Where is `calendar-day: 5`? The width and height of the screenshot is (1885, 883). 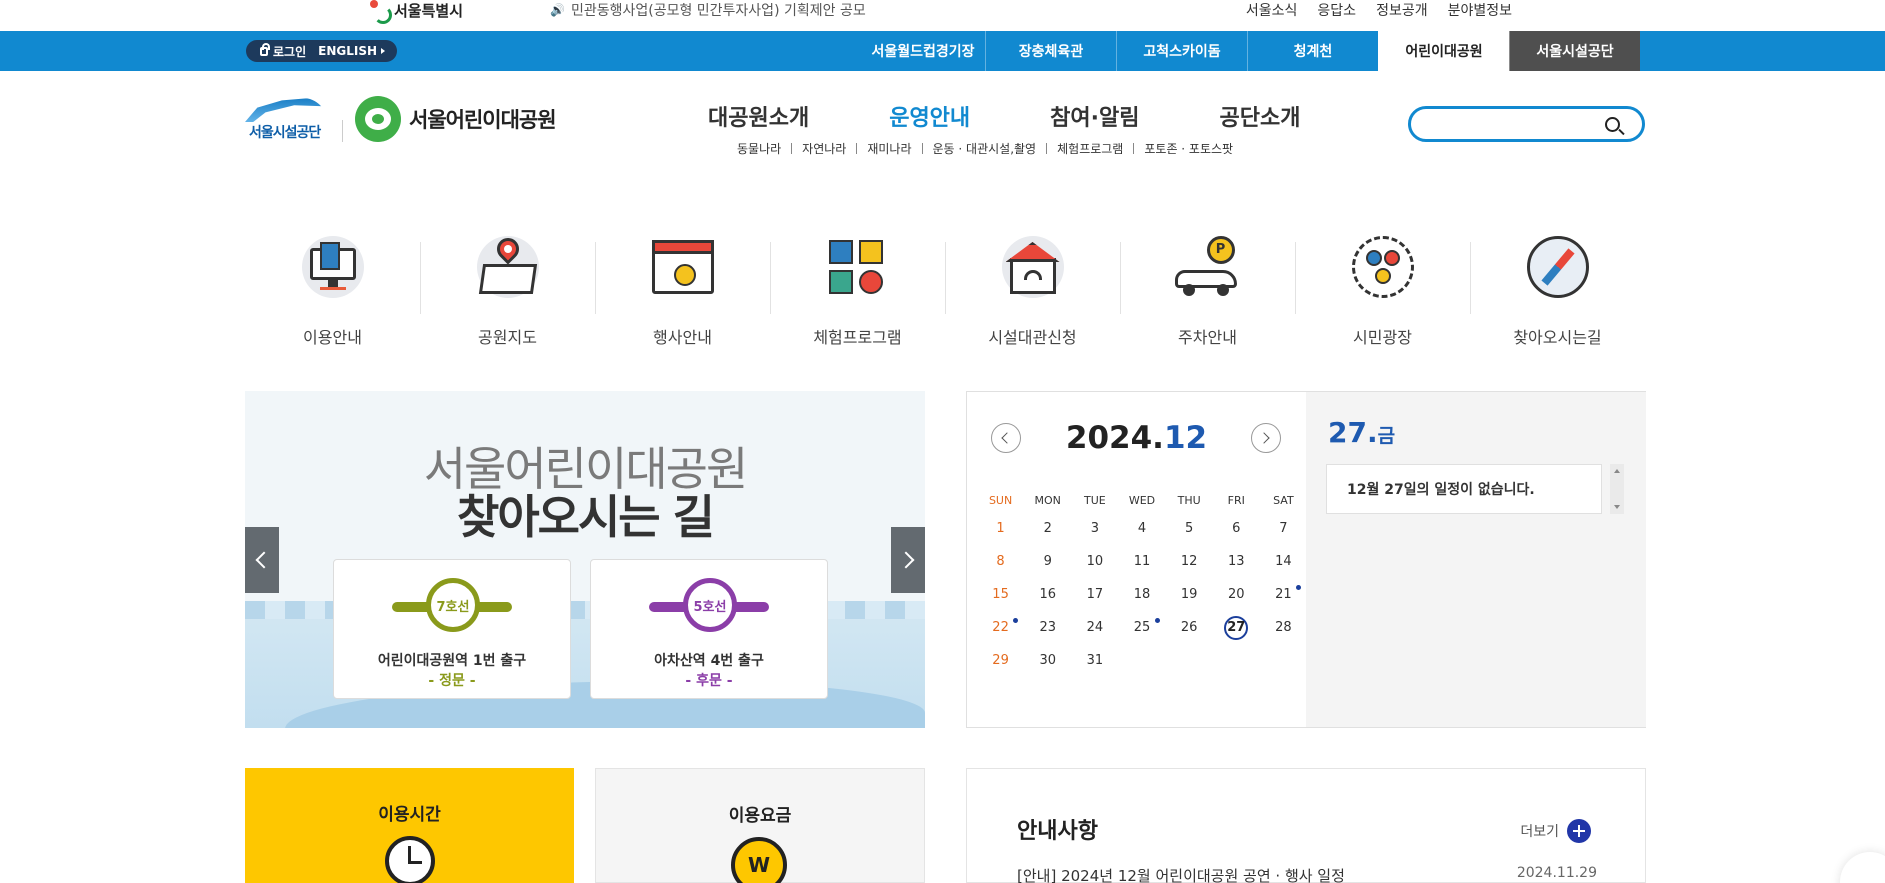 calendar-day: 5 is located at coordinates (1189, 528).